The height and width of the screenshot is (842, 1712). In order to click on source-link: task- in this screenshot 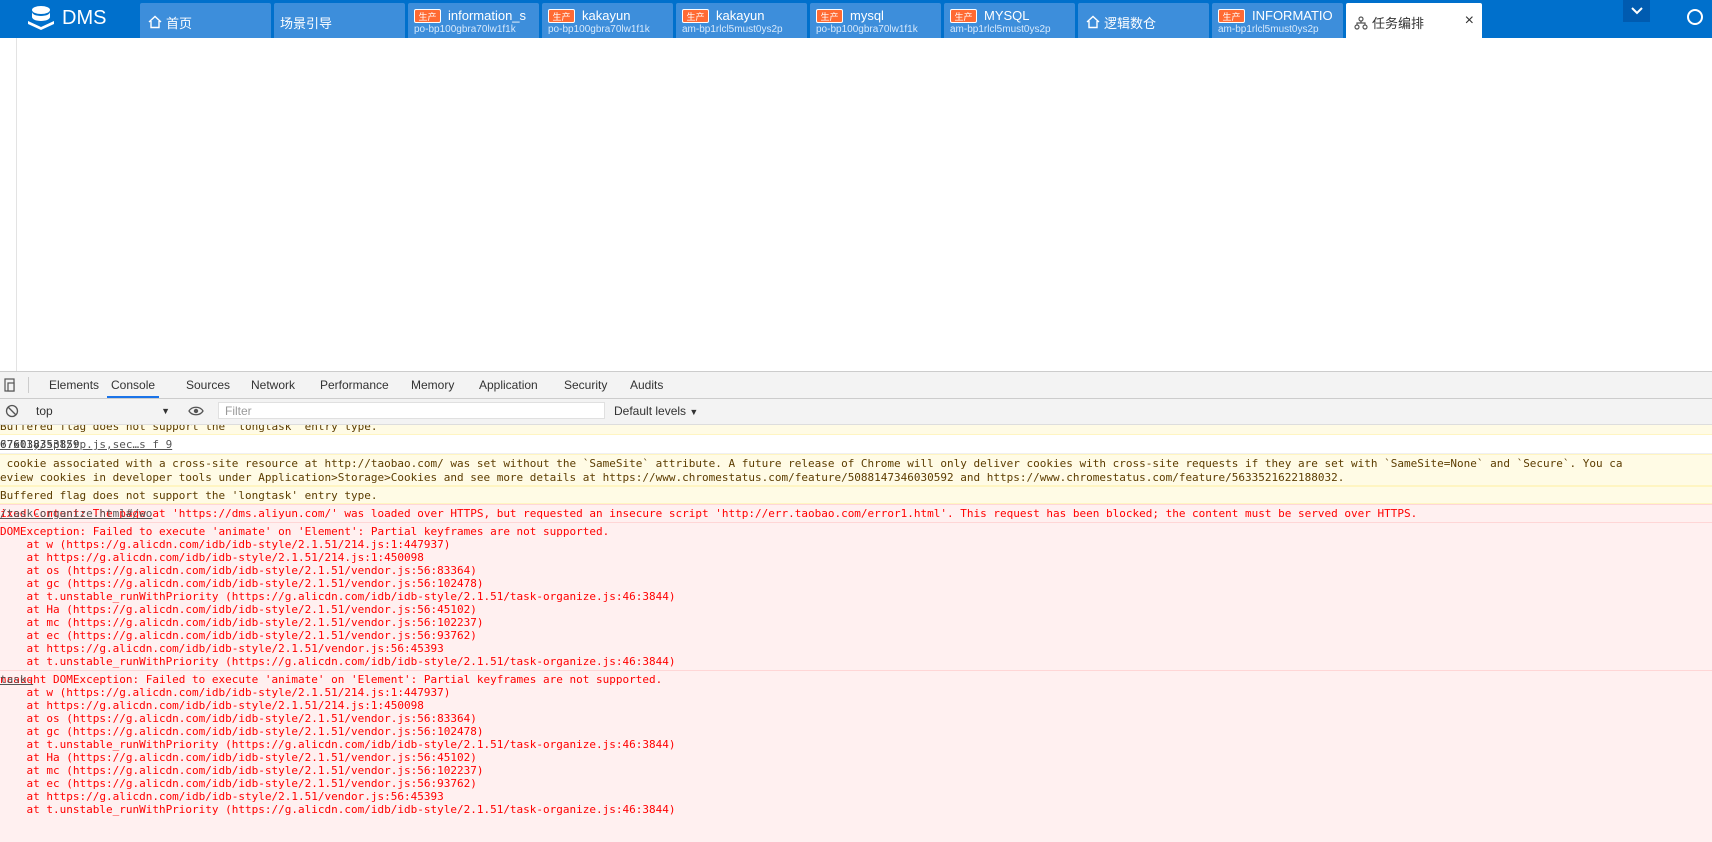, I will do `click(856, 680)`.